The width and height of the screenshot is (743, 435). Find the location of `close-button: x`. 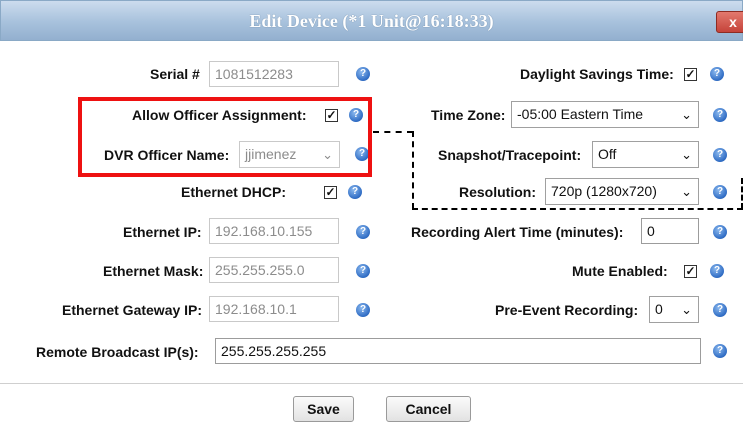

close-button: x is located at coordinates (729, 22).